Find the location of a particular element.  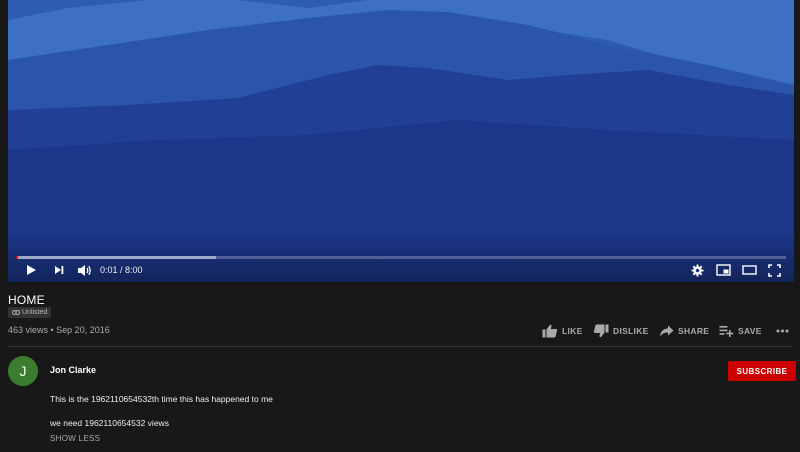

volume-button is located at coordinates (84, 270).